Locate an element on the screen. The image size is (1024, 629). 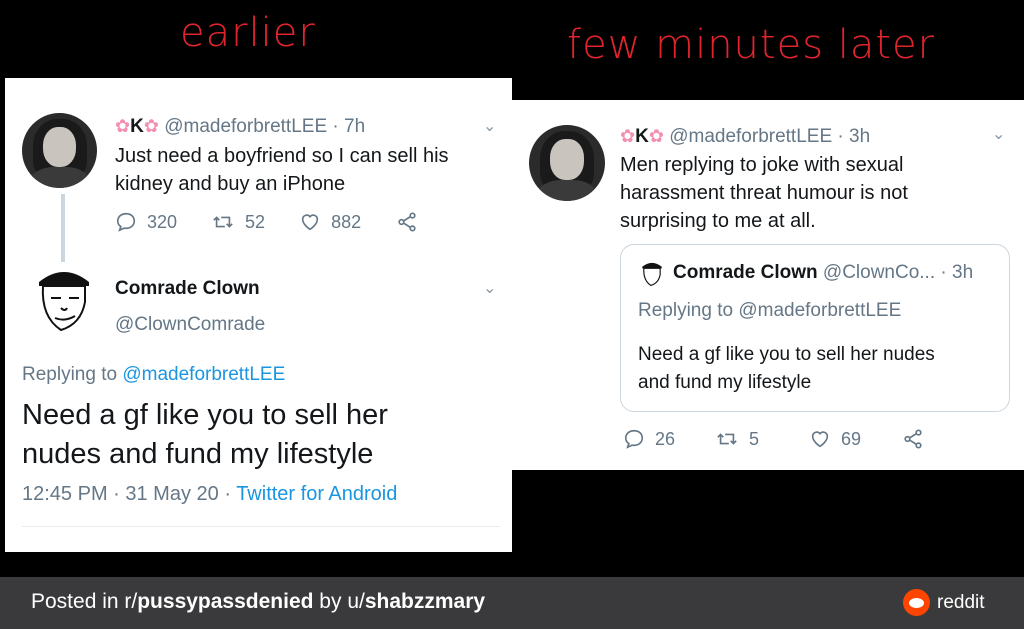
reply-button: 26 is located at coordinates (649, 439).